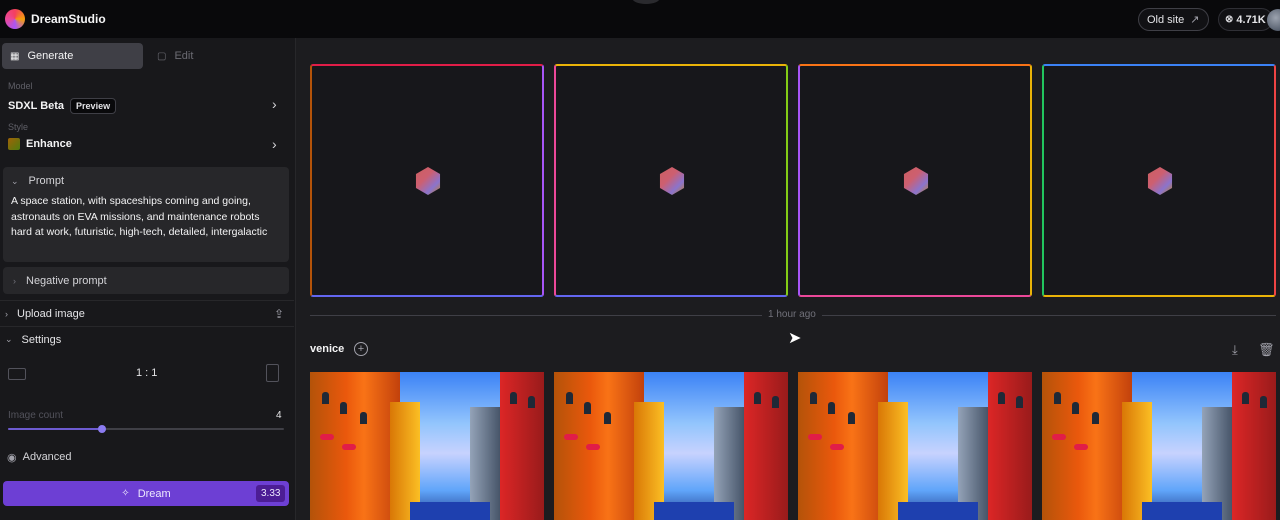 The width and height of the screenshot is (1280, 520). I want to click on negative-prompt-label: Negative prompt, so click(66, 280).